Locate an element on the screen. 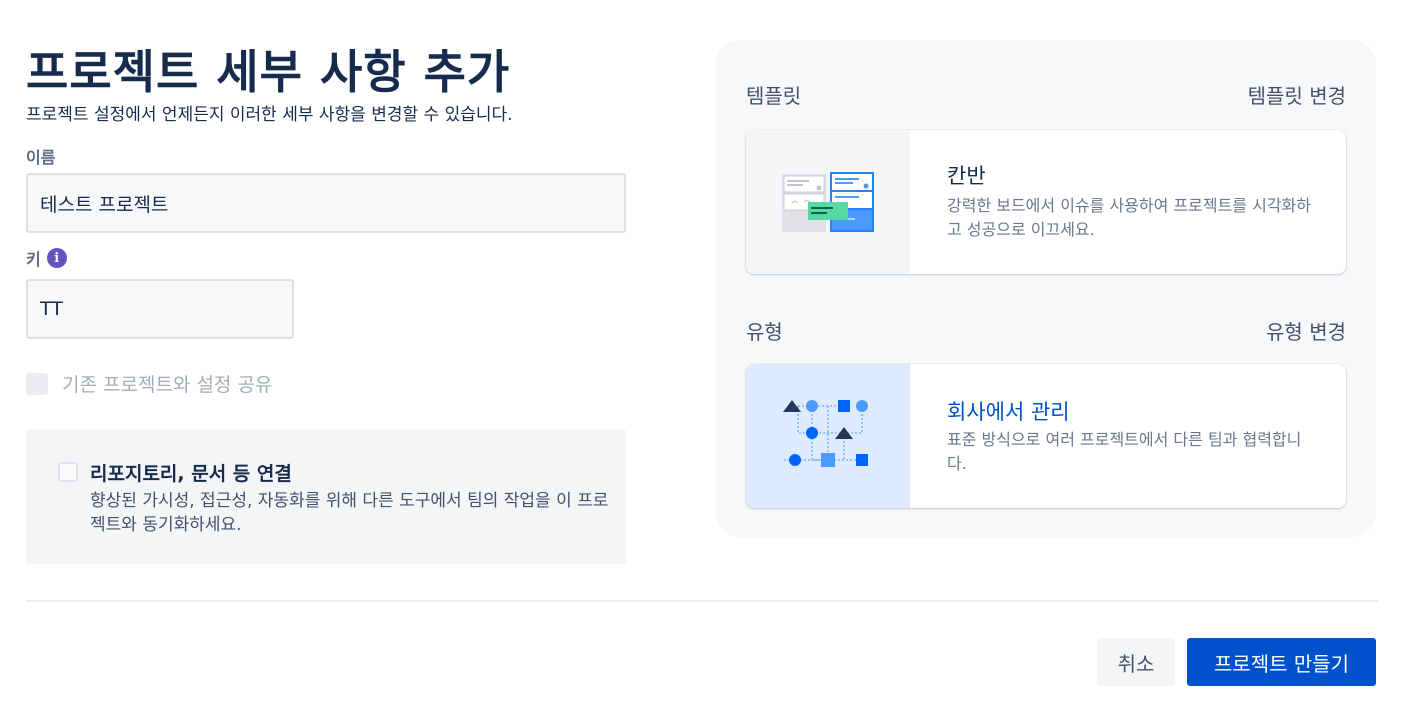 Image resolution: width=1406 pixels, height=702 pixels. kanban-board-icon is located at coordinates (828, 202).